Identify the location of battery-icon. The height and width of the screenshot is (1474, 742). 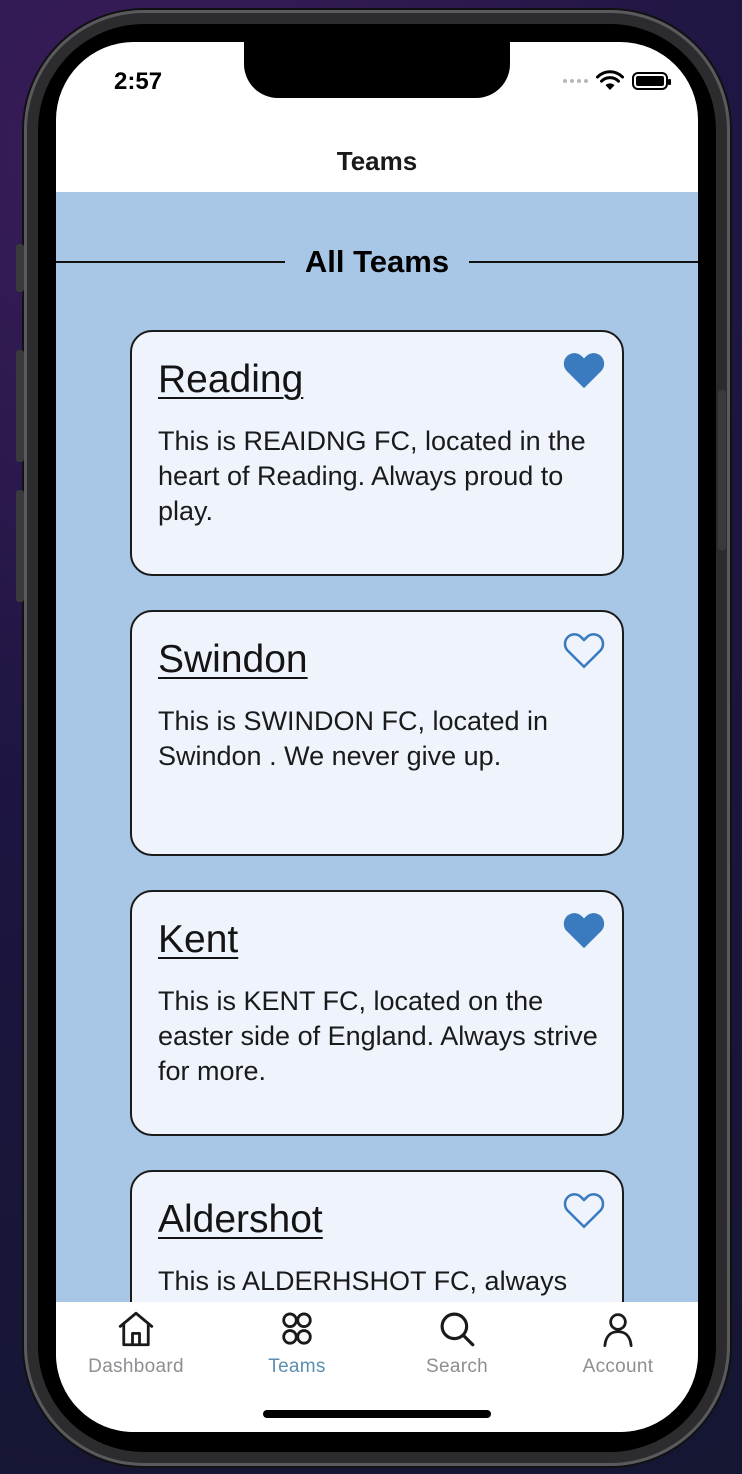
(651, 81).